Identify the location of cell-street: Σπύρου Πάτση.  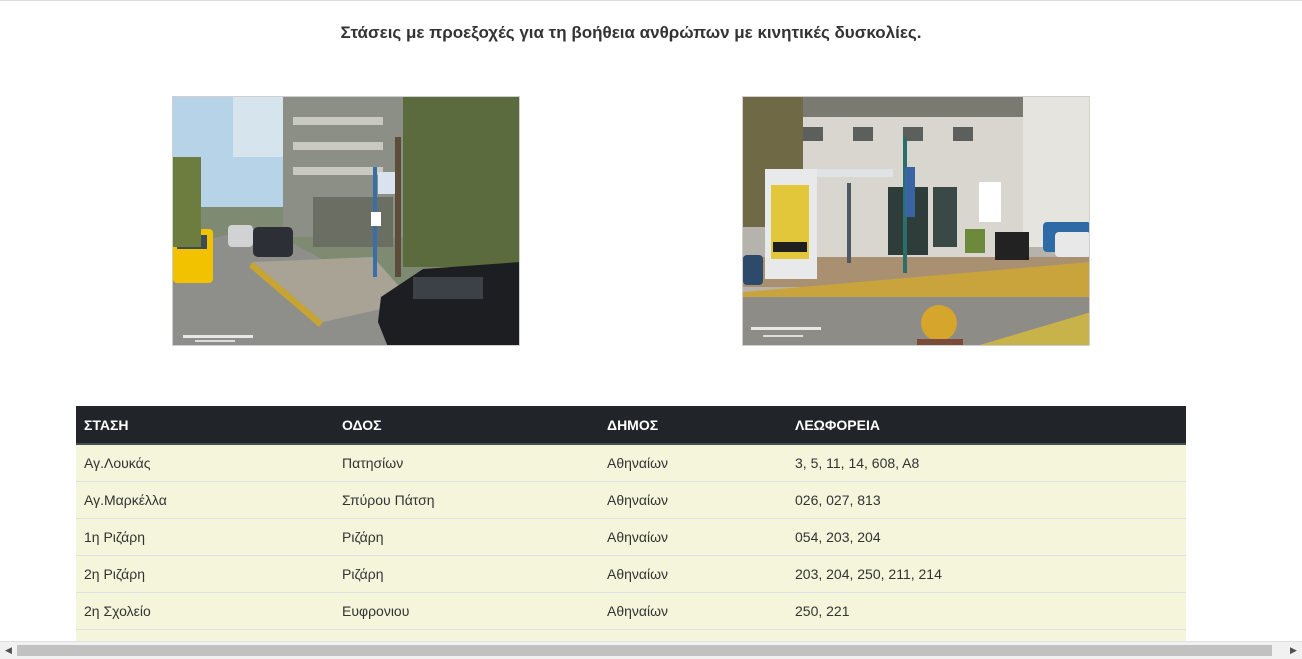
(466, 500).